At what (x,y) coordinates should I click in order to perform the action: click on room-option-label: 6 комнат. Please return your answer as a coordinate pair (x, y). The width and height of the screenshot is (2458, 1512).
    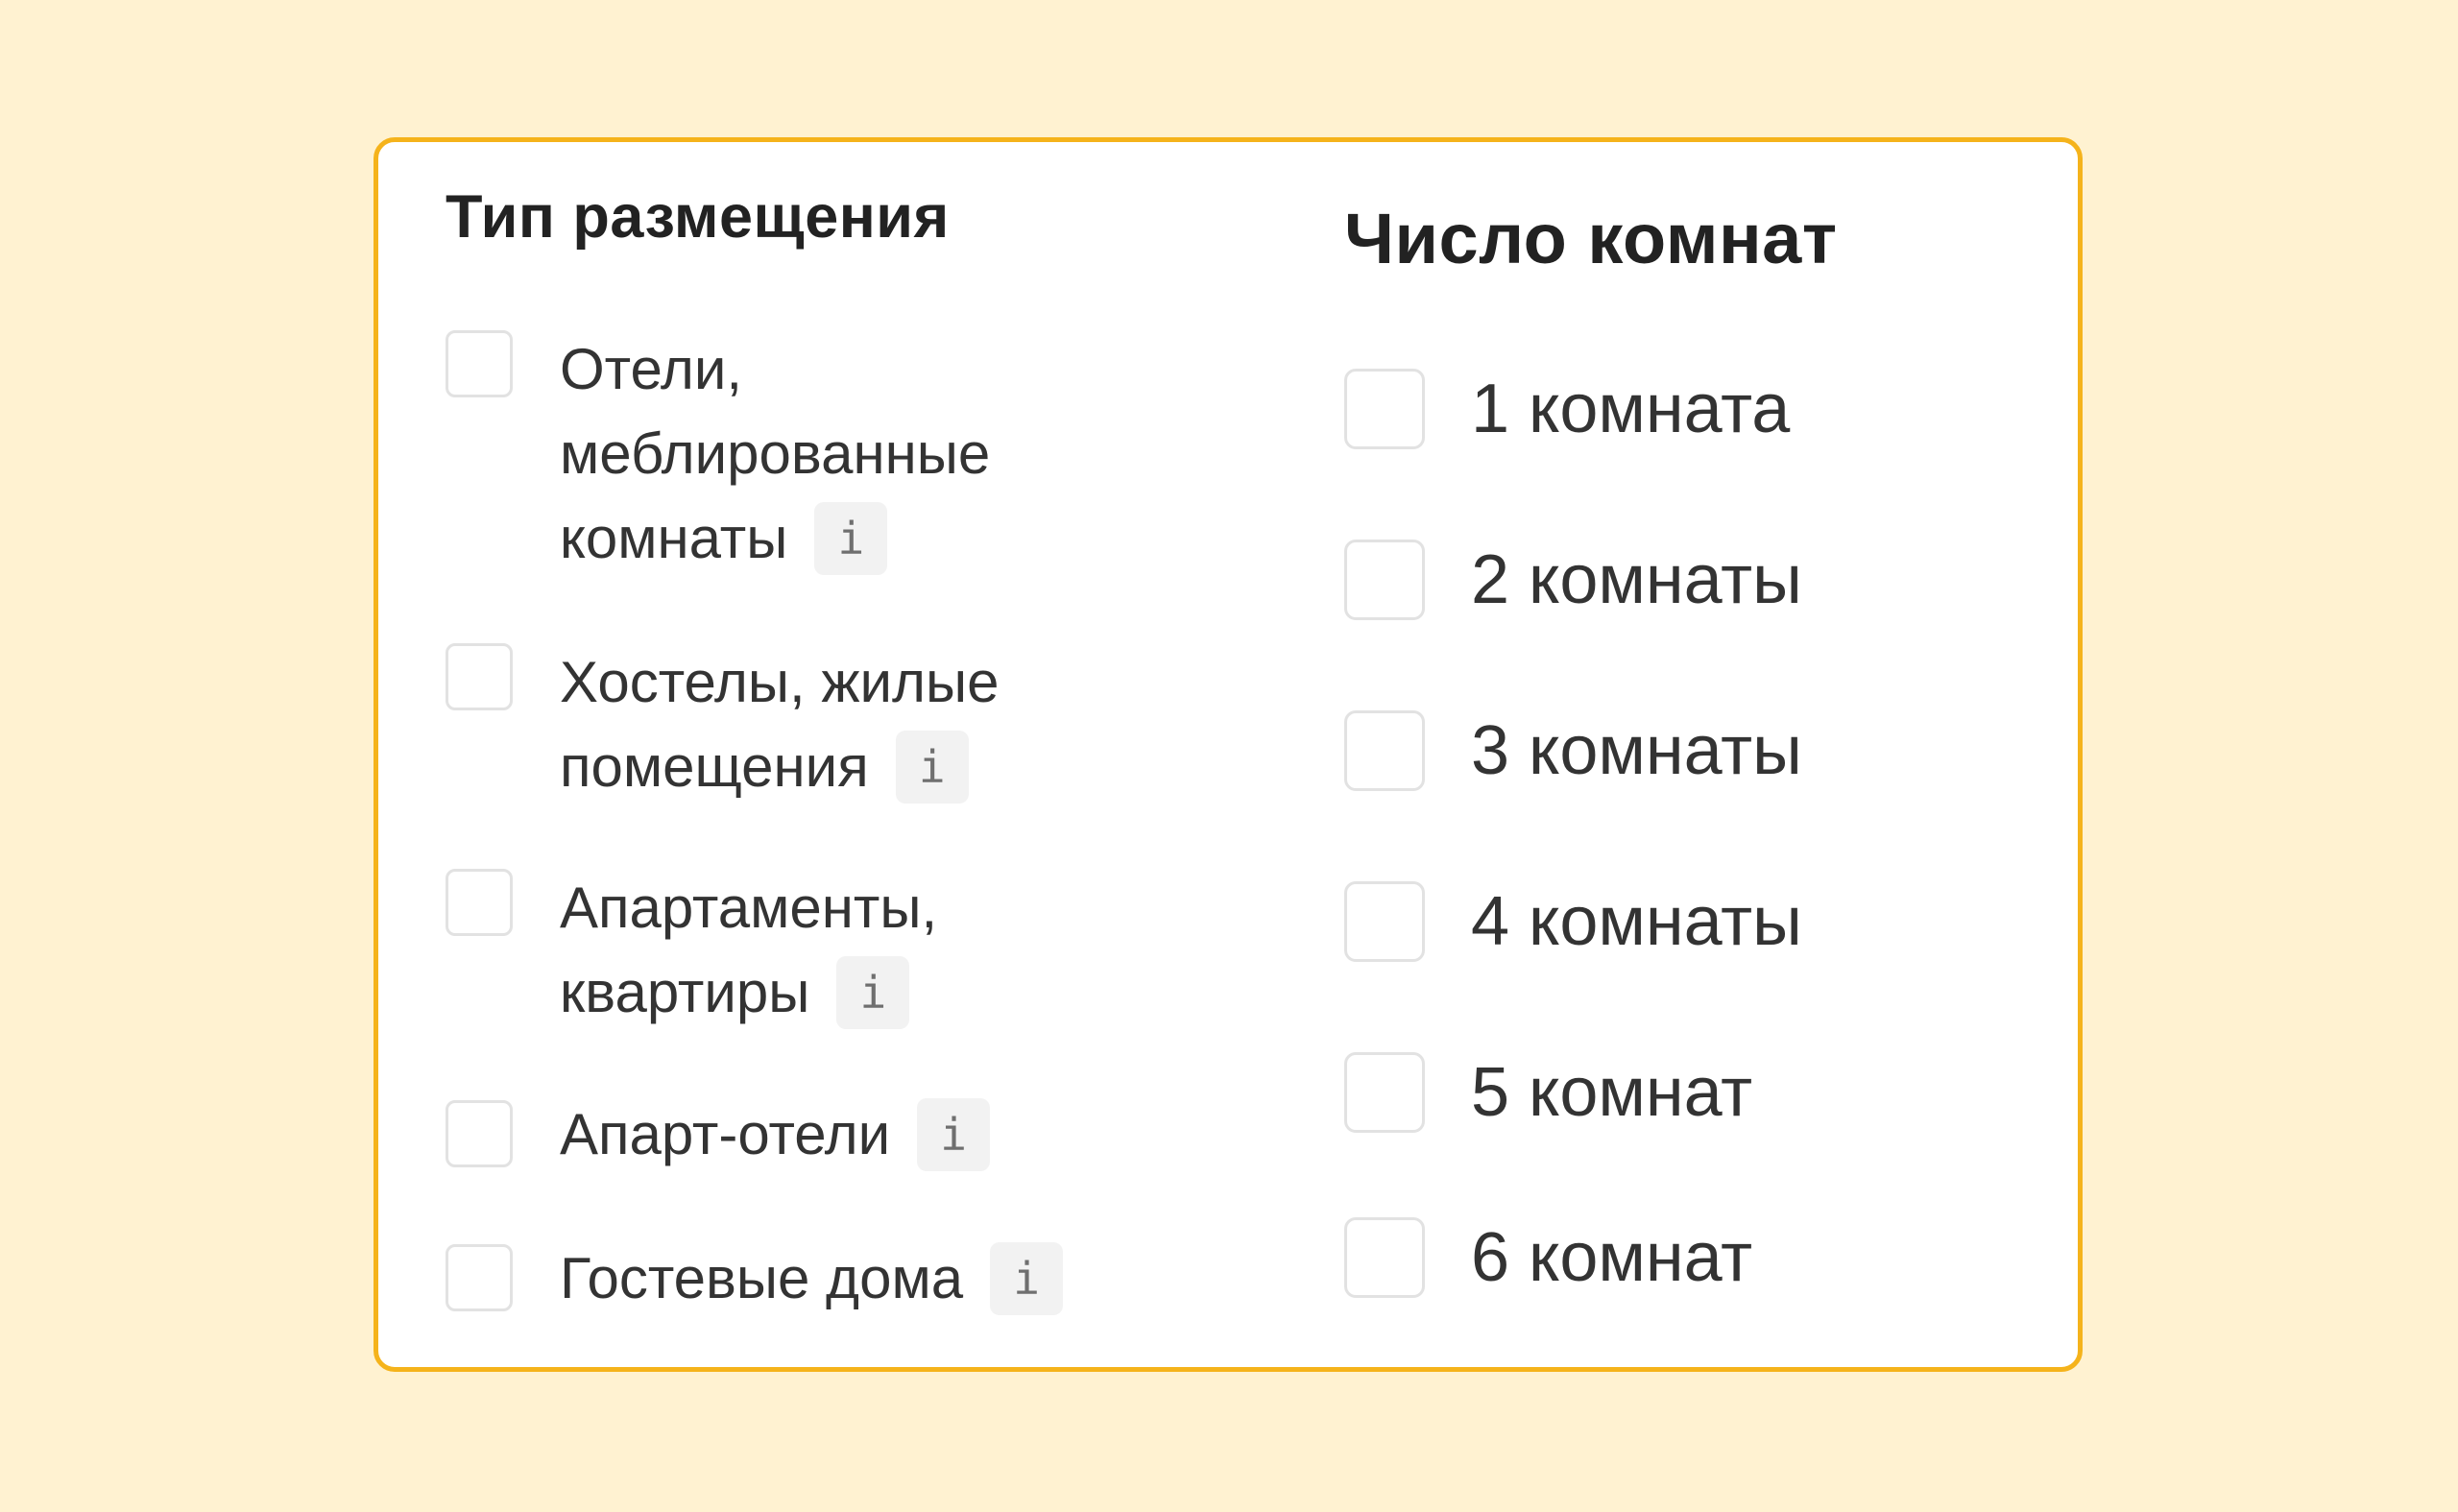
    Looking at the image, I should click on (1612, 1257).